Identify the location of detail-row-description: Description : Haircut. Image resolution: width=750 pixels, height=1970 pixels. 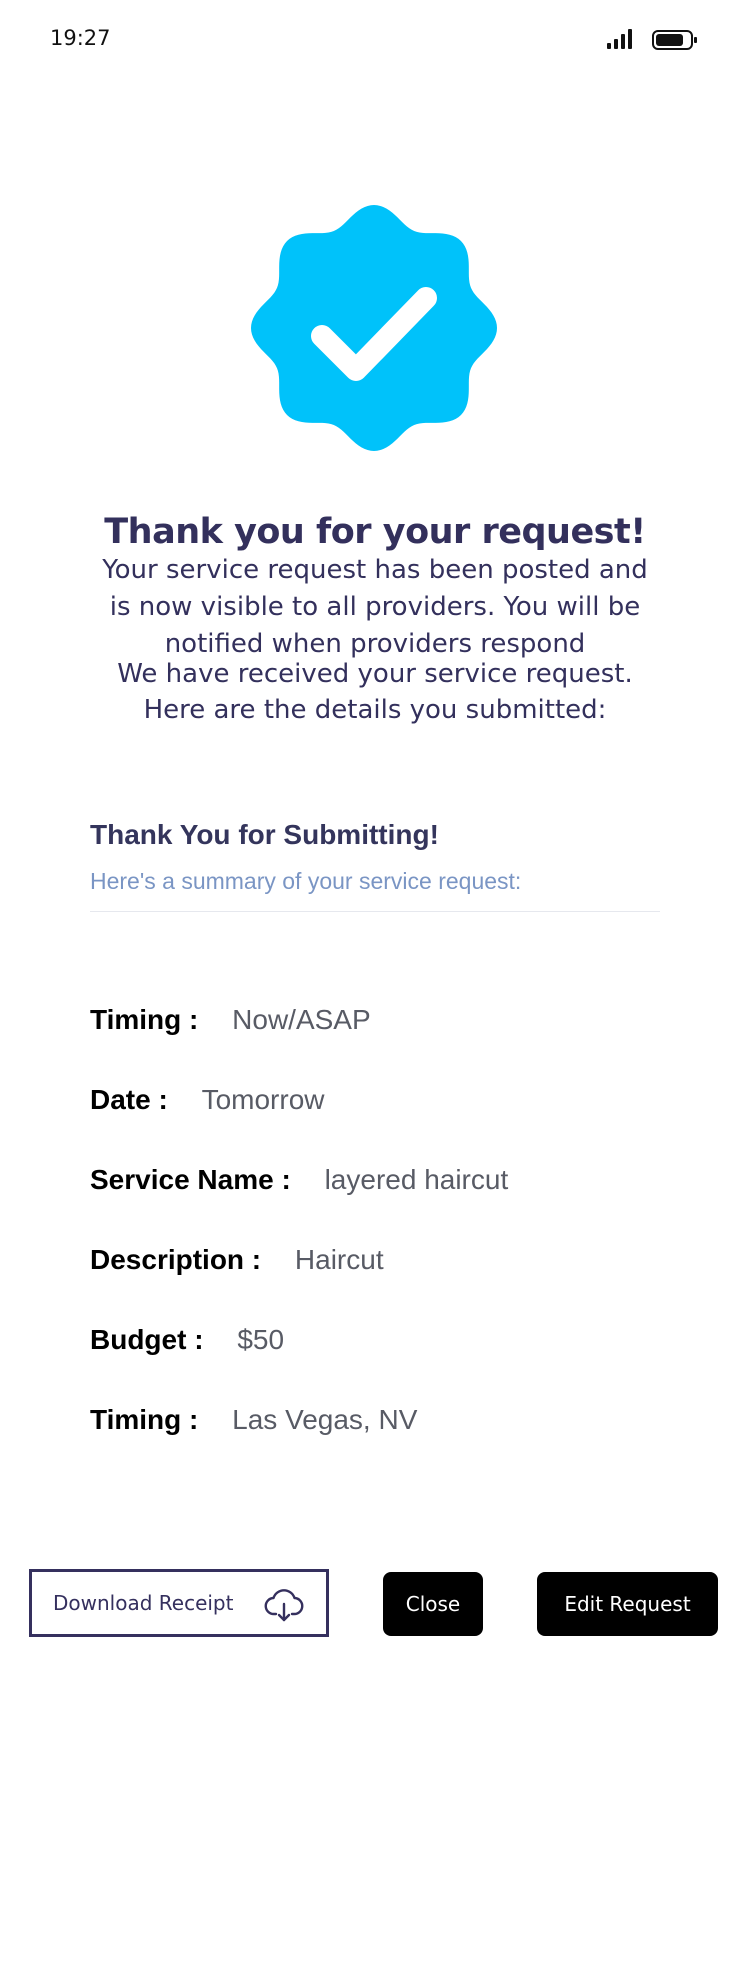
(237, 1260).